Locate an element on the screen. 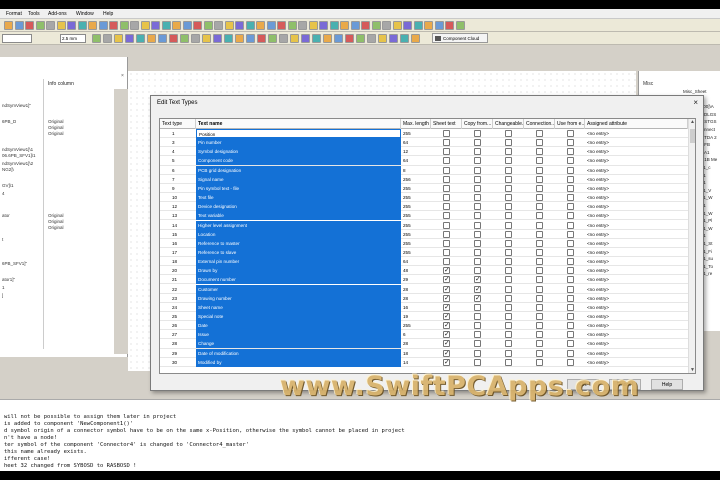 The image size is (720, 480). column-header: Assigned attribute is located at coordinates (636, 124).